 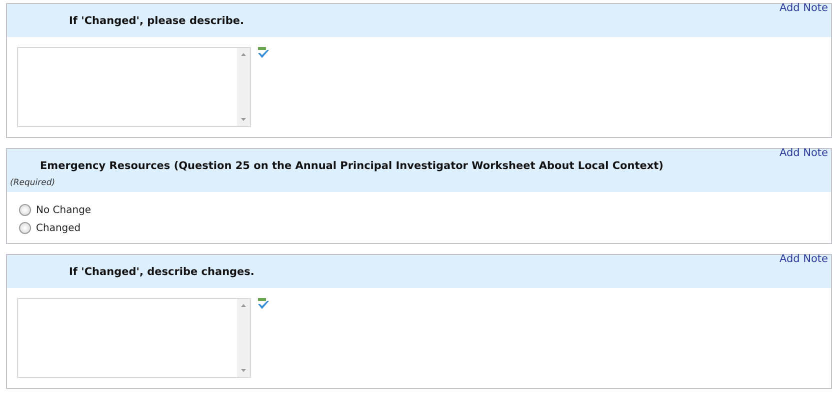 I want to click on option-label: No Change, so click(x=64, y=210).